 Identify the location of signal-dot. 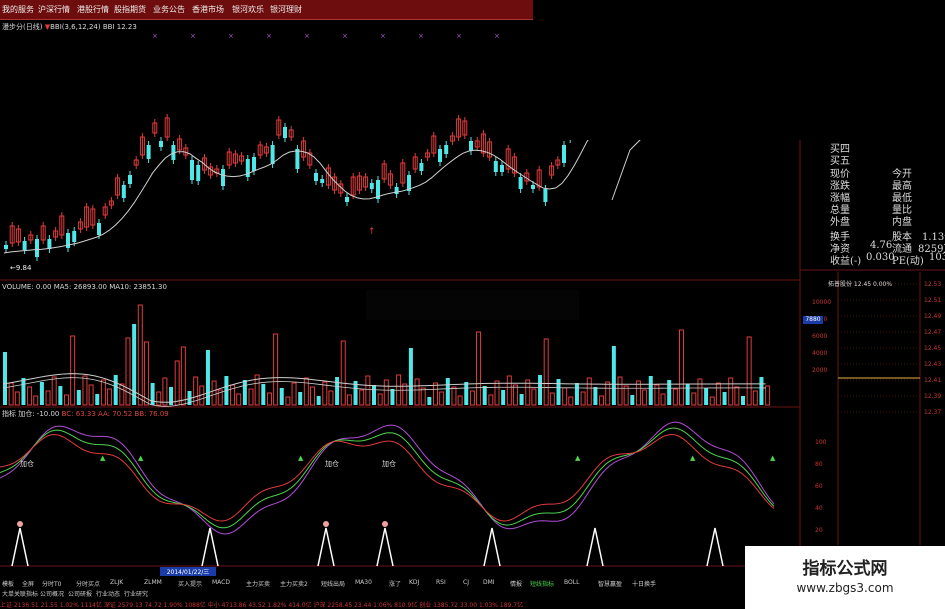
(20, 524).